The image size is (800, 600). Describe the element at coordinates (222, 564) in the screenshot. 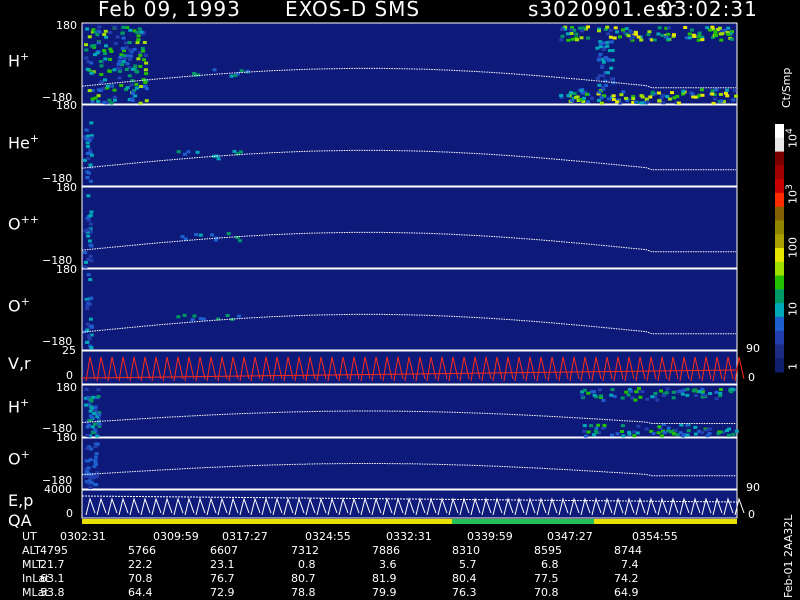

I see `row-value: 23.1` at that location.